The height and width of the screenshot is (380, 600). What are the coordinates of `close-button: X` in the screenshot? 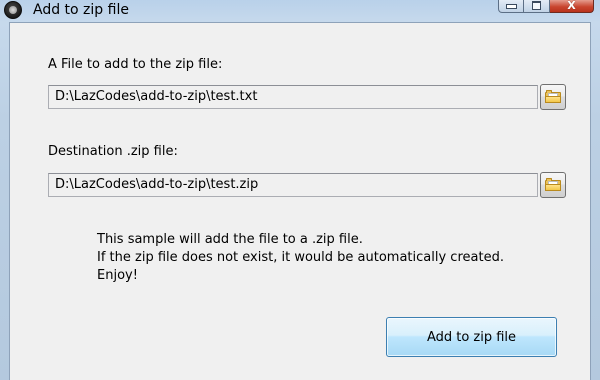 It's located at (572, 6).